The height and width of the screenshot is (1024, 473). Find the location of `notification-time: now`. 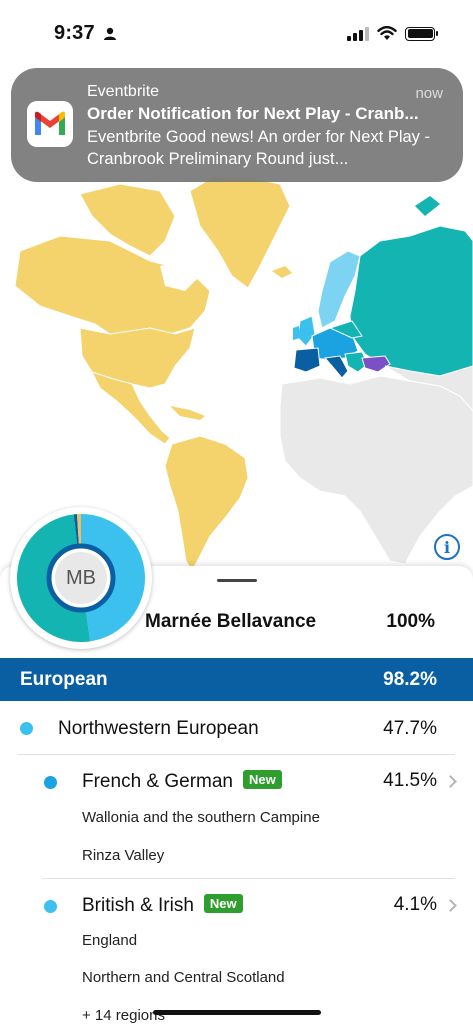

notification-time: now is located at coordinates (429, 93).